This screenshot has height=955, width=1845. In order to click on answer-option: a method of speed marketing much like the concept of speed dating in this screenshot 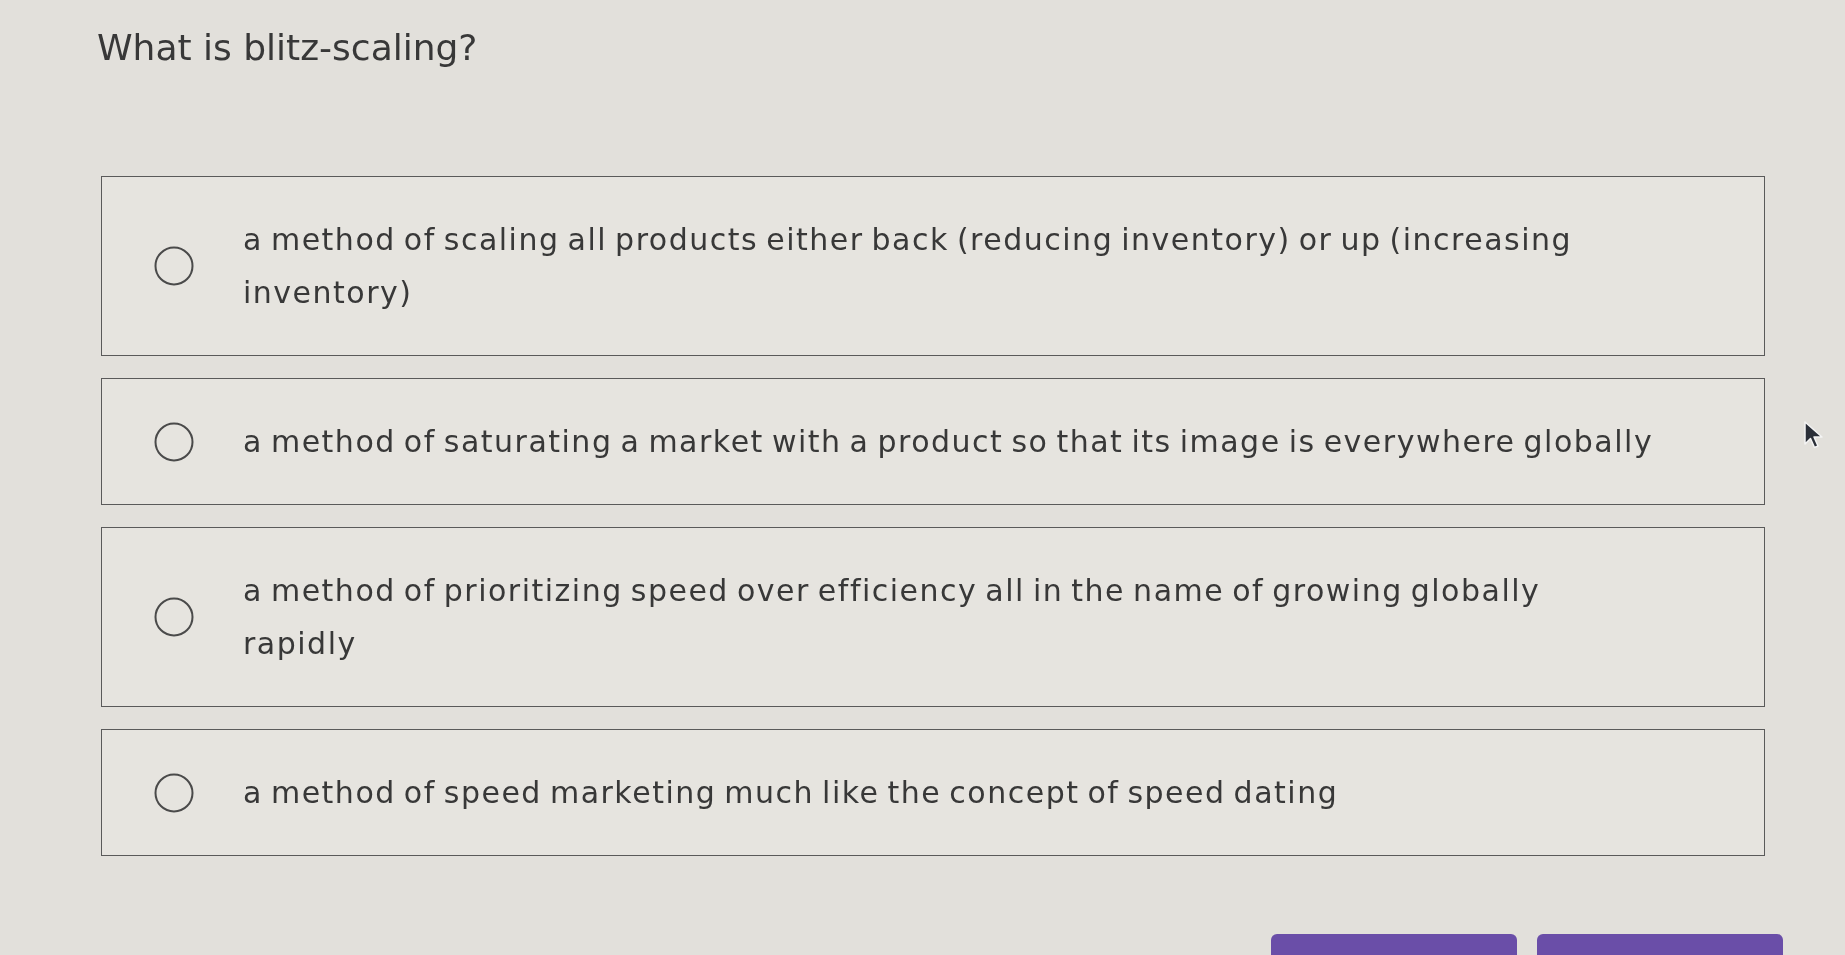, I will do `click(933, 792)`.